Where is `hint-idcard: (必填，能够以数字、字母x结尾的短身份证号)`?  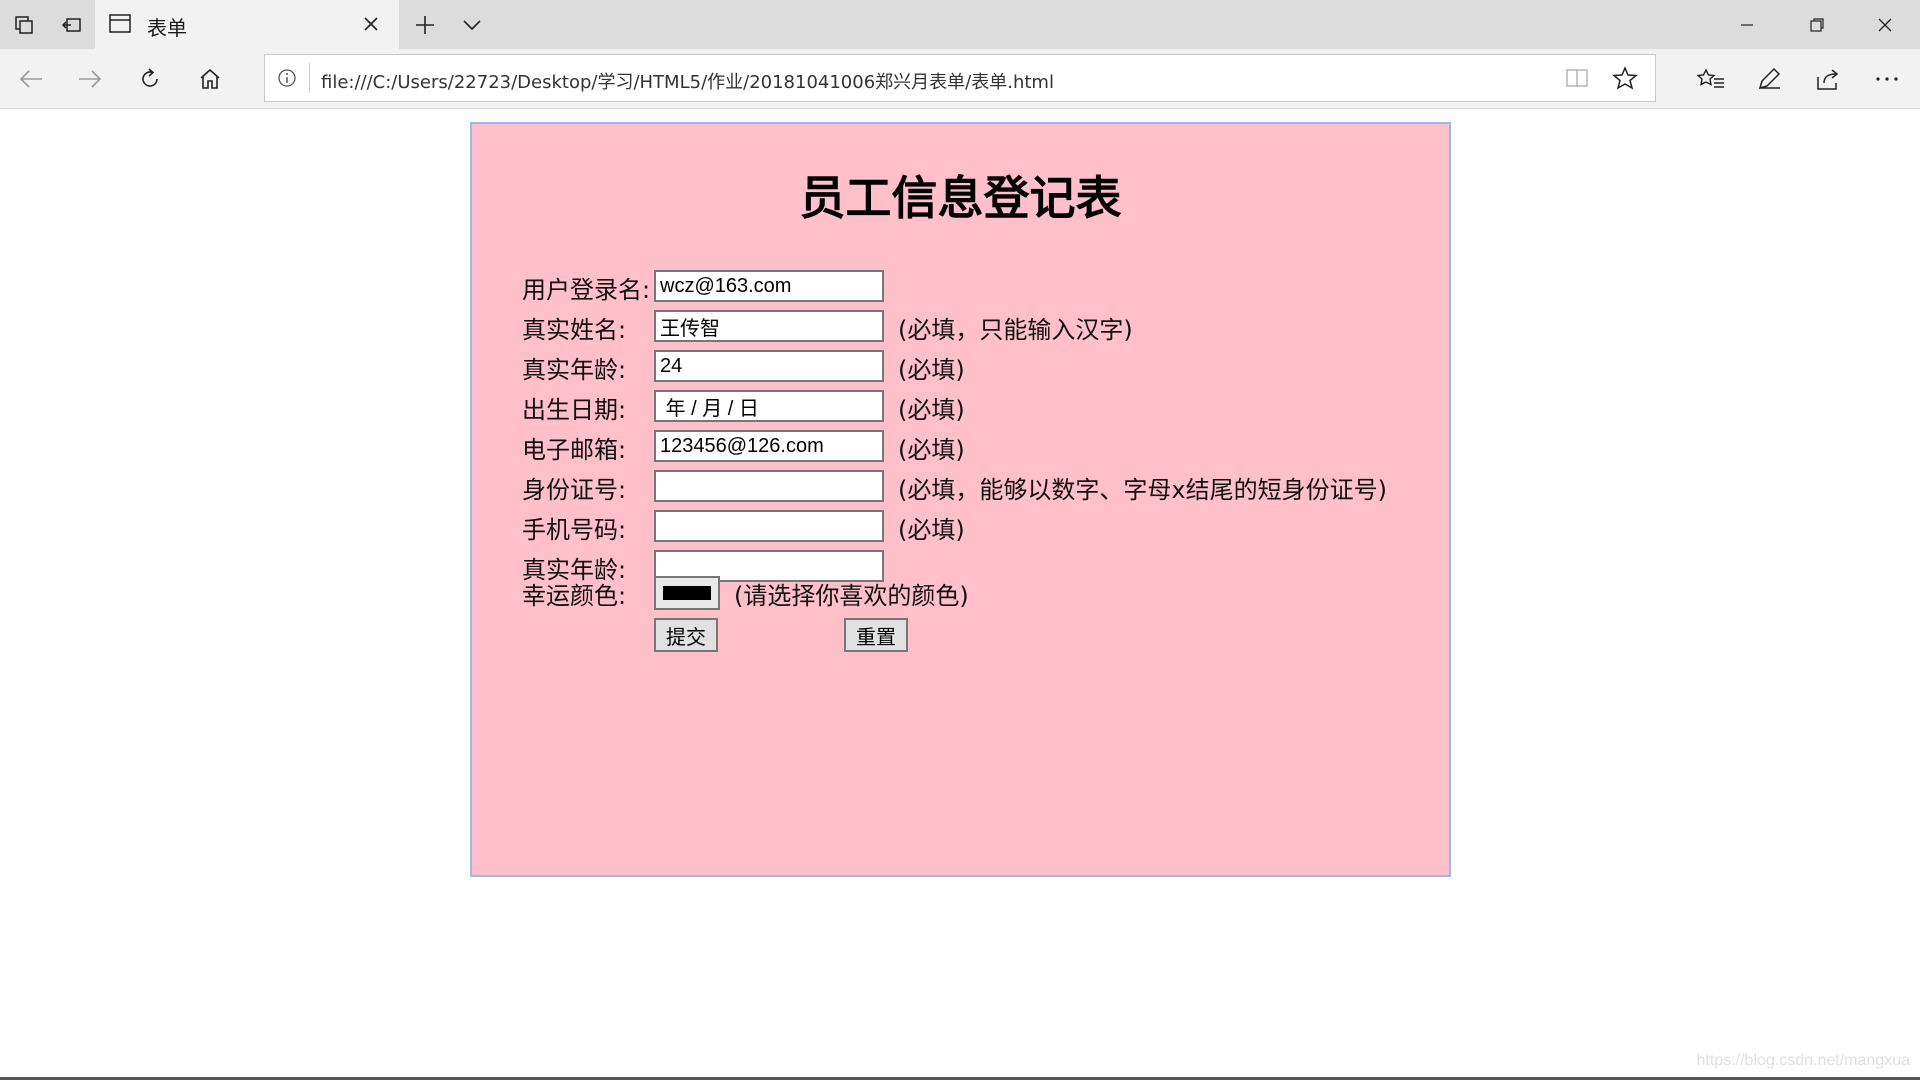 hint-idcard: (必填，能够以数字、字母x结尾的短身份证号) is located at coordinates (1142, 490).